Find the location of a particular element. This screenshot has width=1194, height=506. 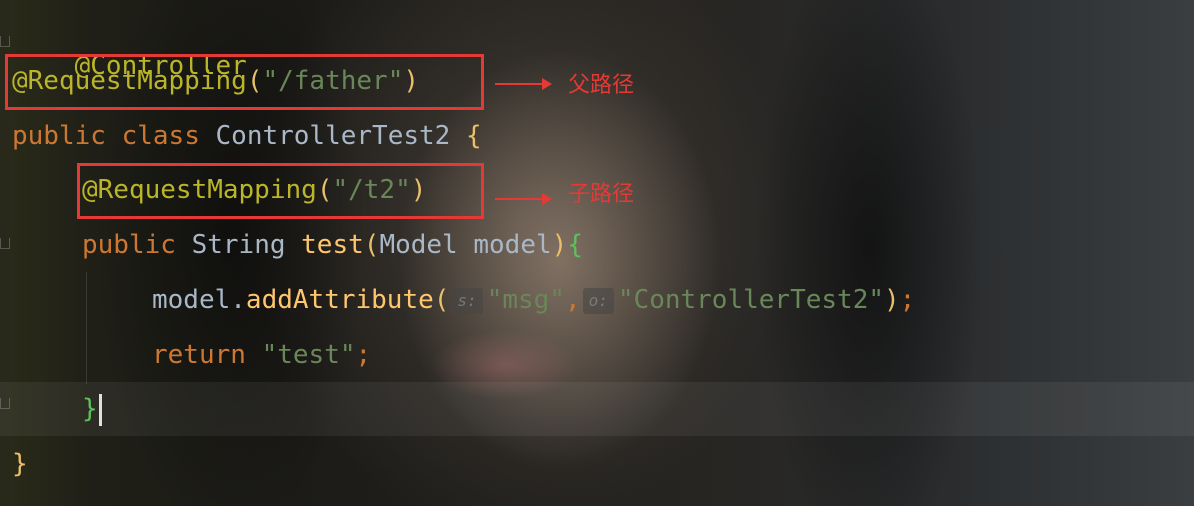

current-line-highlight is located at coordinates (597, 409).